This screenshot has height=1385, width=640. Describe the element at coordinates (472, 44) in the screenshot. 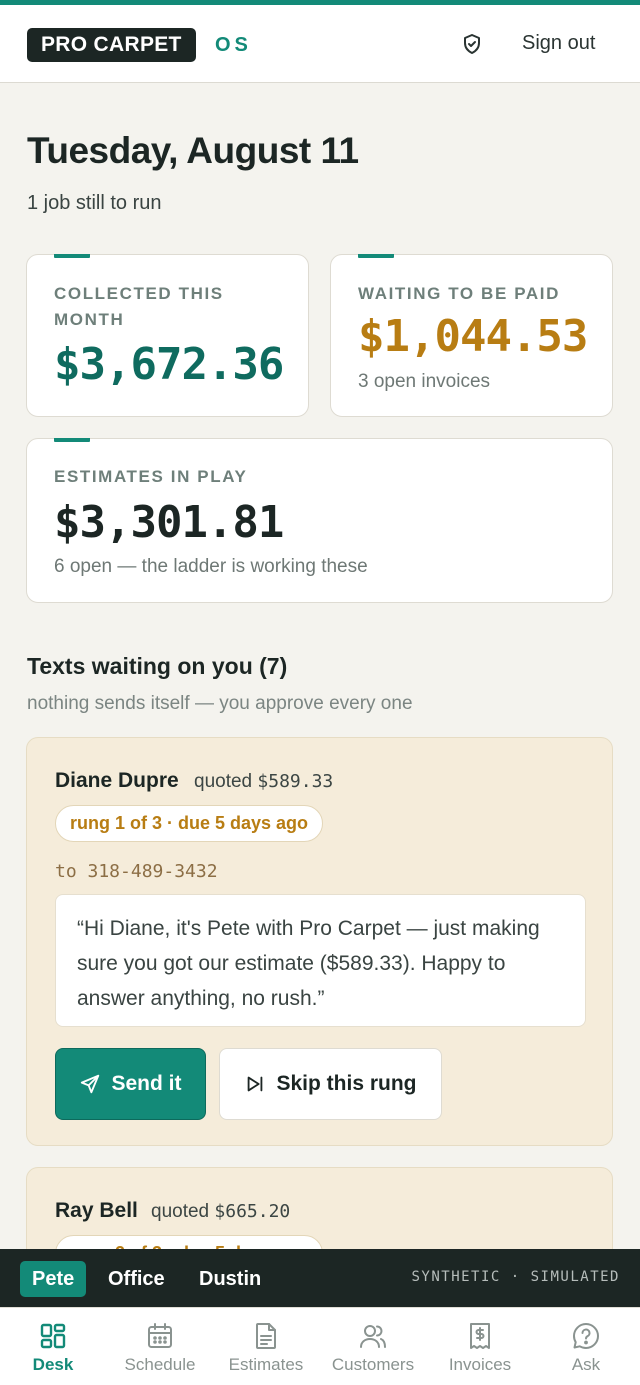

I see `shield-icon` at that location.